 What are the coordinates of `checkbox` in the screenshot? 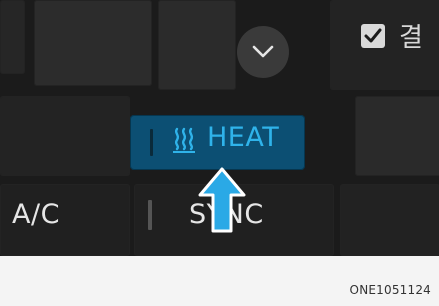 It's located at (373, 36).